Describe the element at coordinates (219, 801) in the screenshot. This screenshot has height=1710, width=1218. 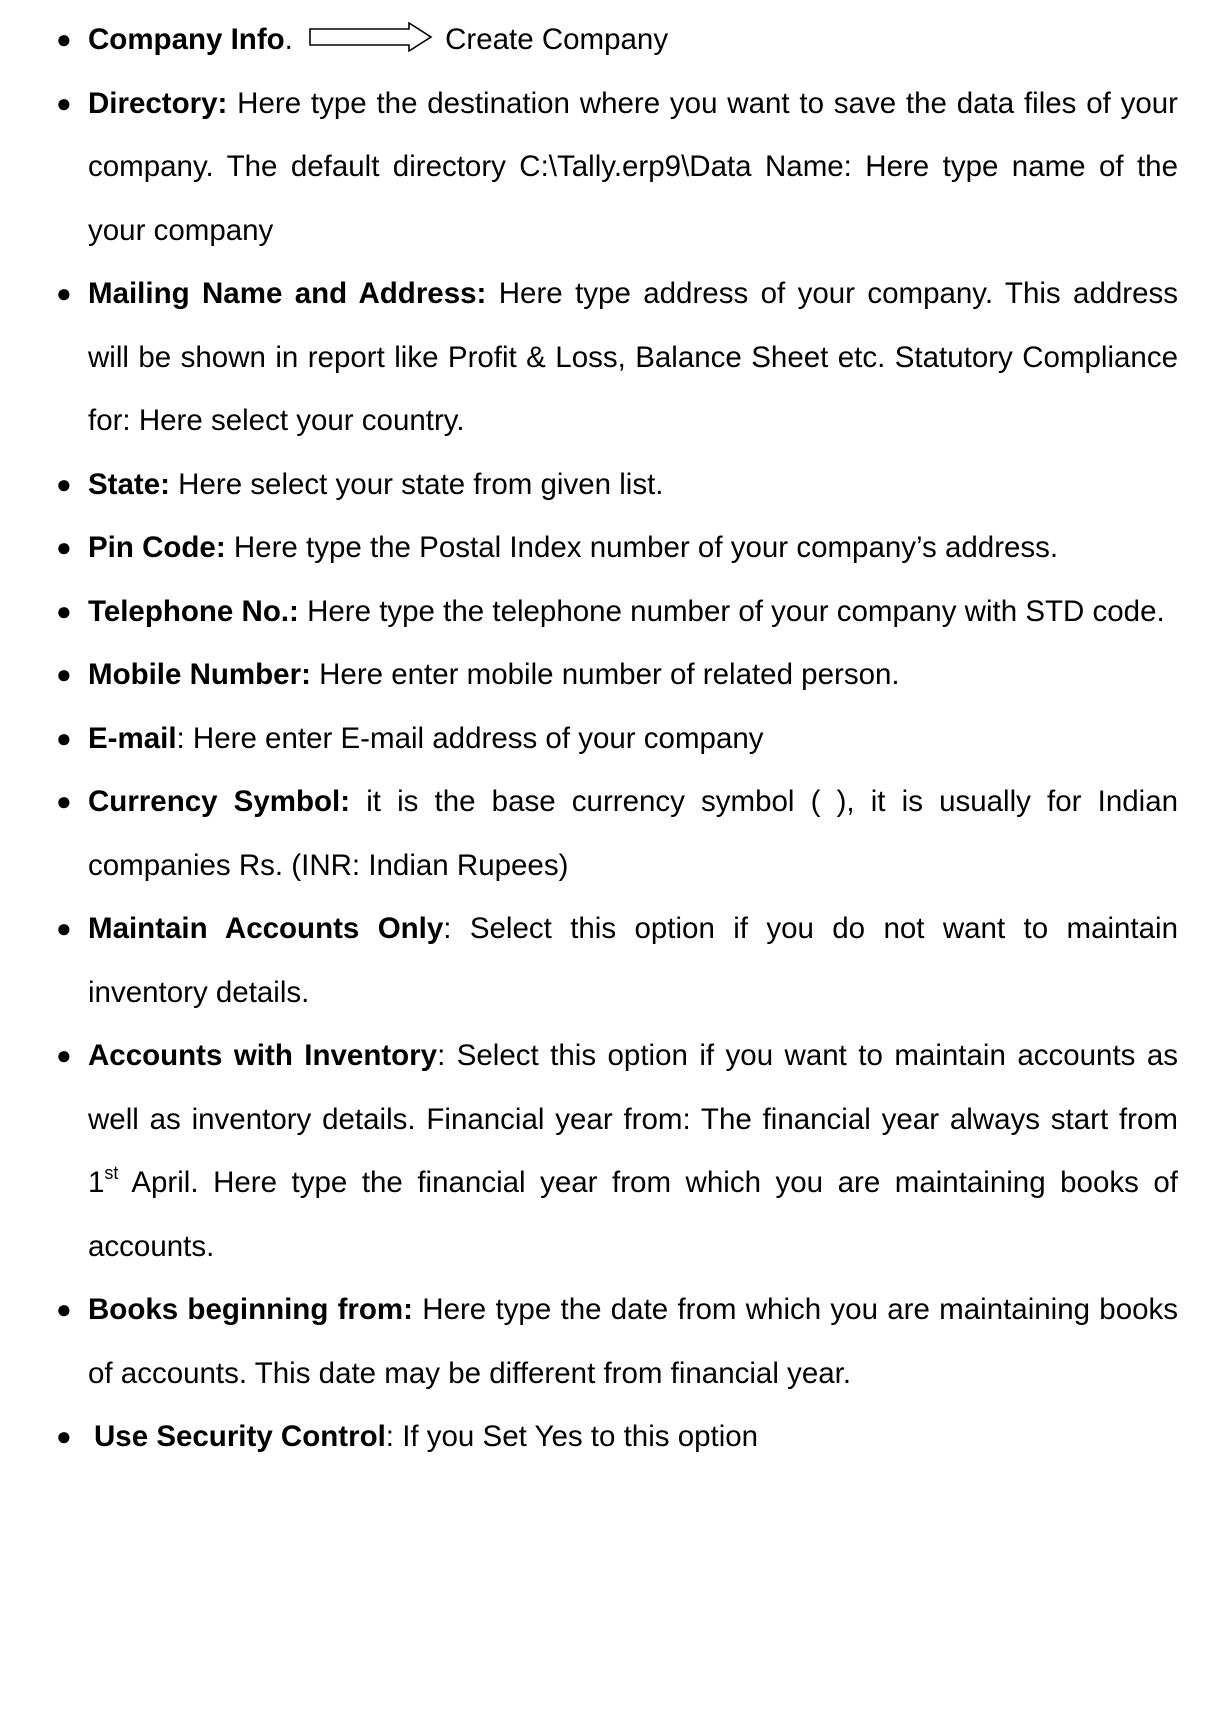
I see `item-term: Currency Symbol:` at that location.